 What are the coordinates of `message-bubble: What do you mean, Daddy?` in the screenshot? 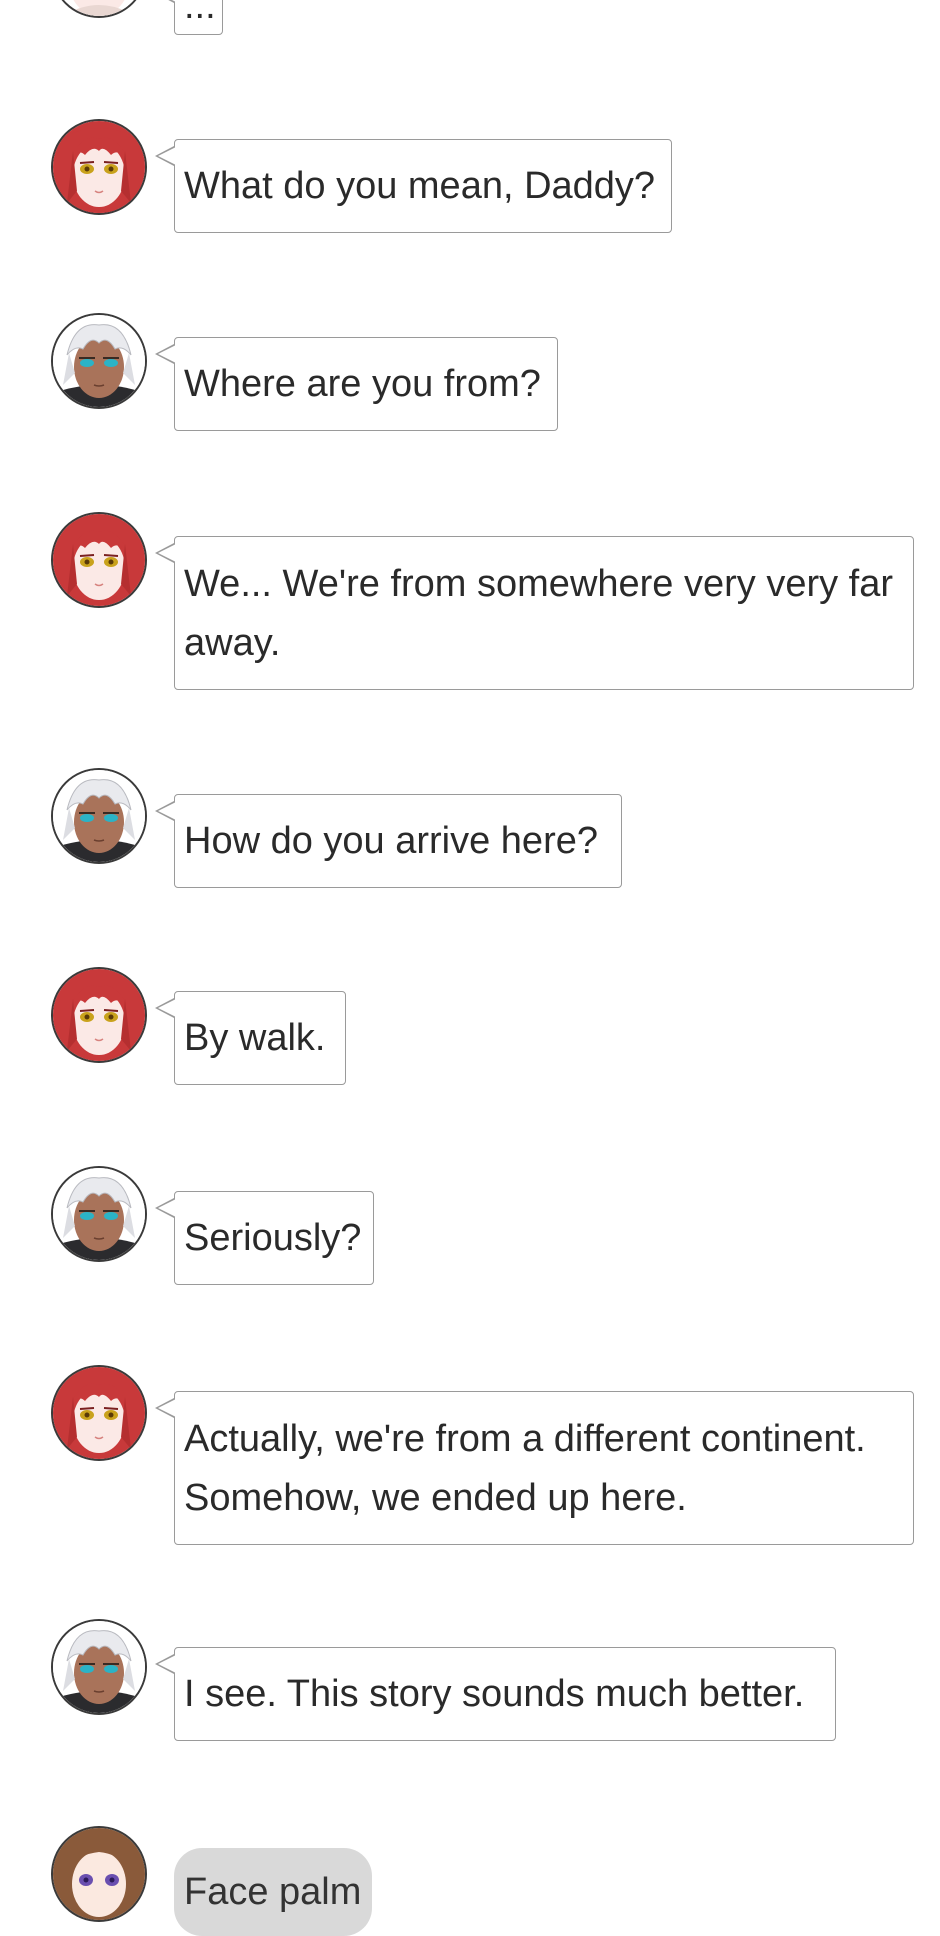 It's located at (413, 186).